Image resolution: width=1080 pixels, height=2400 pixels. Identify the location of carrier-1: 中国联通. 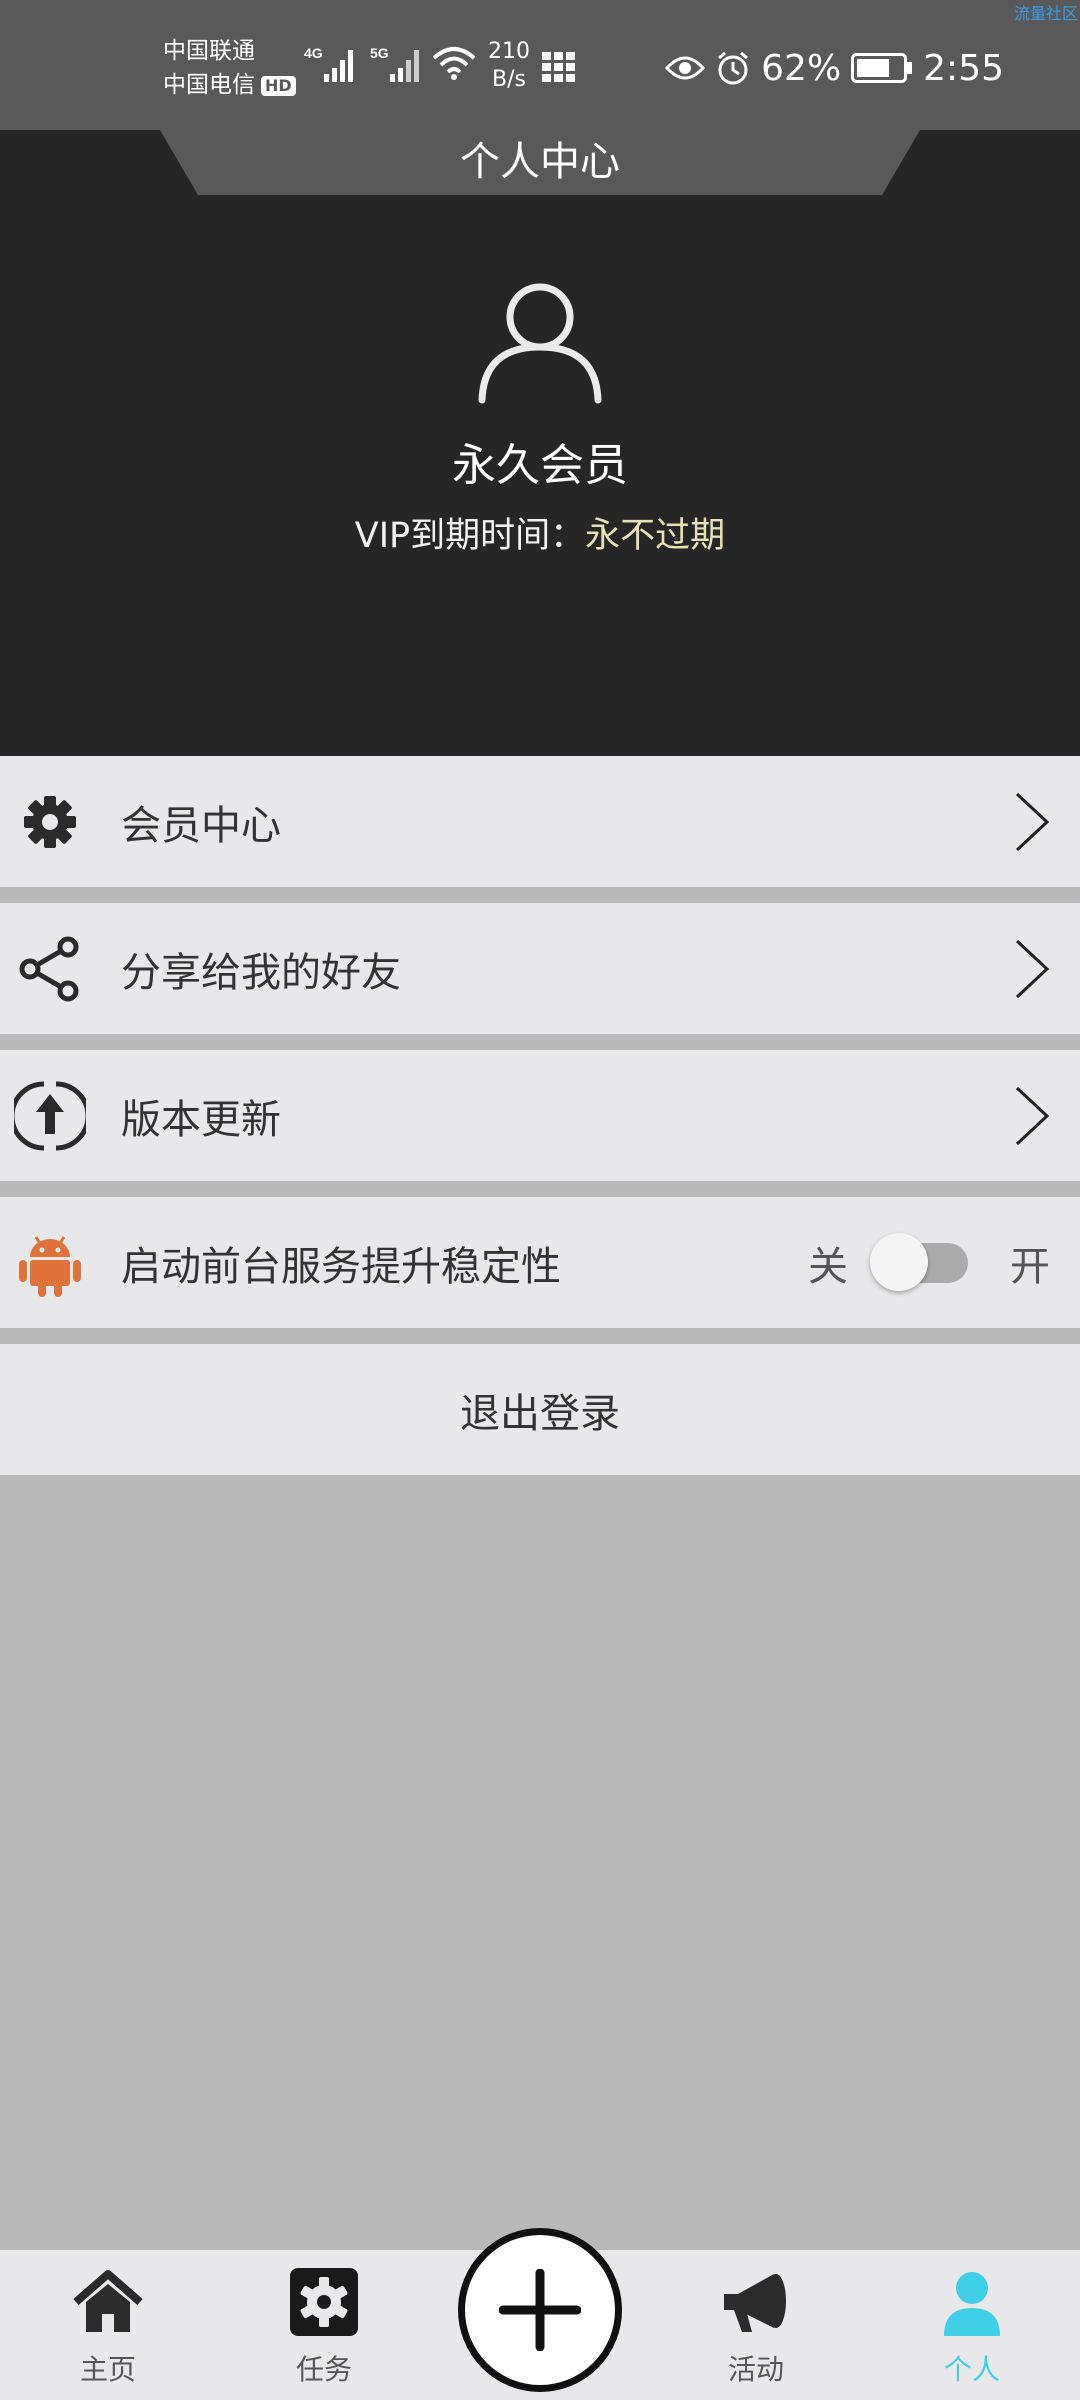
(209, 51).